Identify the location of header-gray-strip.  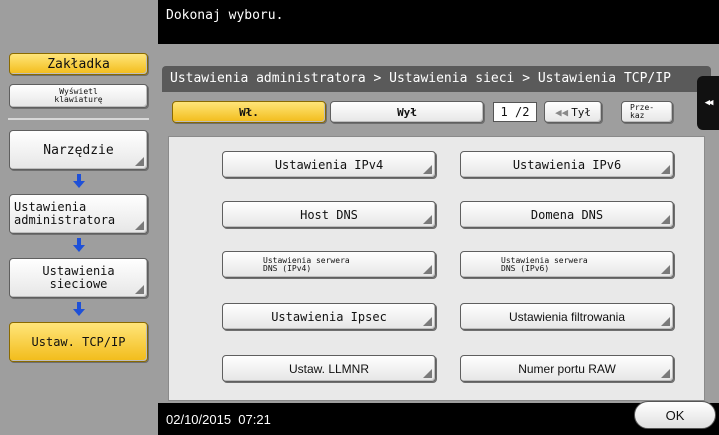
(438, 50).